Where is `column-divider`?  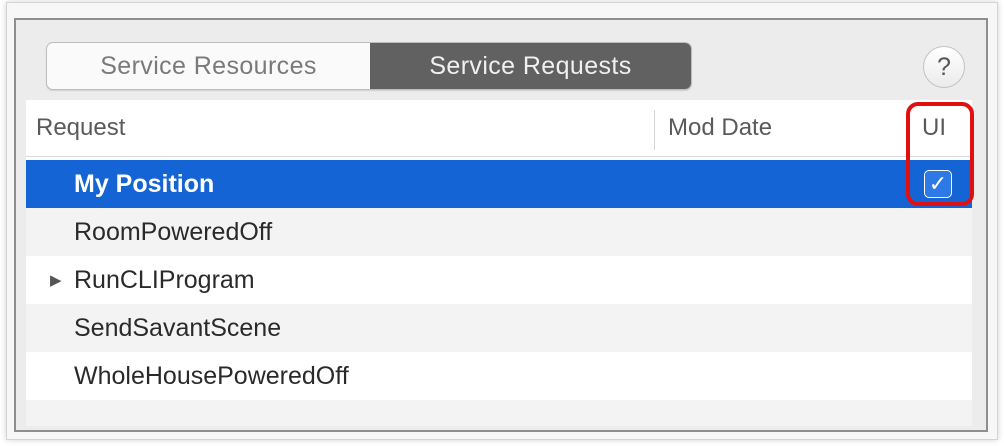
column-divider is located at coordinates (654, 130).